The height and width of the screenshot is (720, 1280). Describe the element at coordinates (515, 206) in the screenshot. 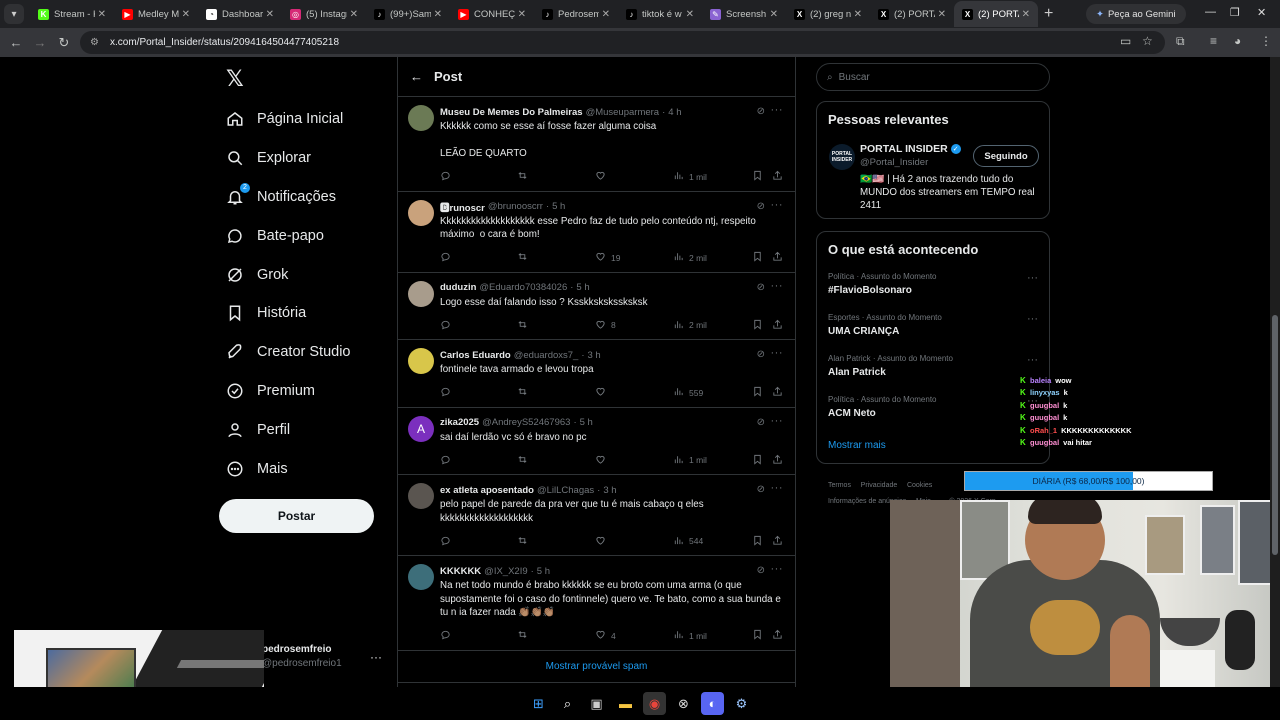

I see `tweet-author-handle: @brunooscrr` at that location.